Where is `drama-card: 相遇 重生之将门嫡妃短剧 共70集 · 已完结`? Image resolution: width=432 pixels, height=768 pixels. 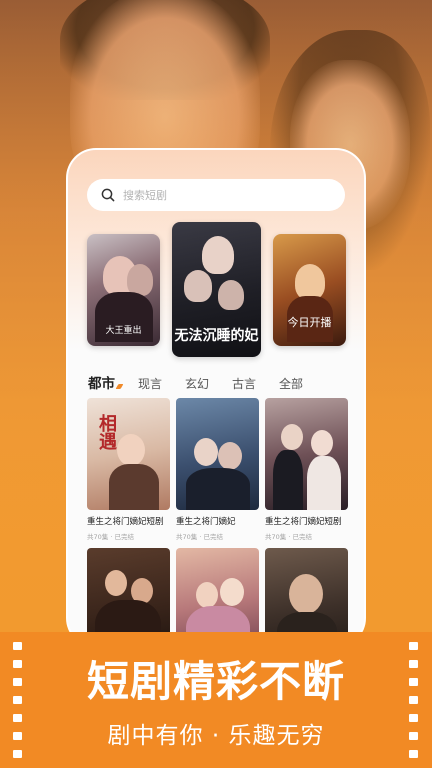 drama-card: 相遇 重生之将门嫡妃短剧 共70集 · 已完结 is located at coordinates (128, 469).